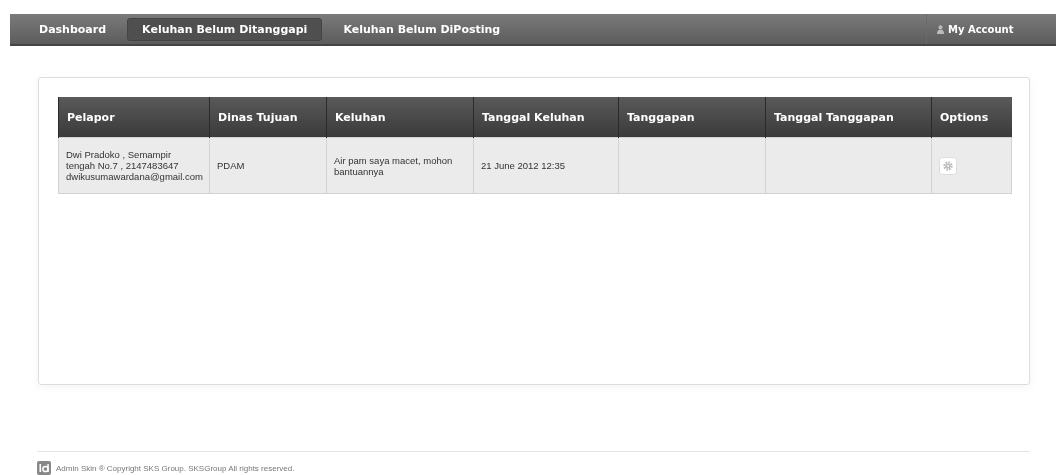 Image resolution: width=1056 pixels, height=475 pixels. I want to click on column-header: Tanggapan, so click(692, 117).